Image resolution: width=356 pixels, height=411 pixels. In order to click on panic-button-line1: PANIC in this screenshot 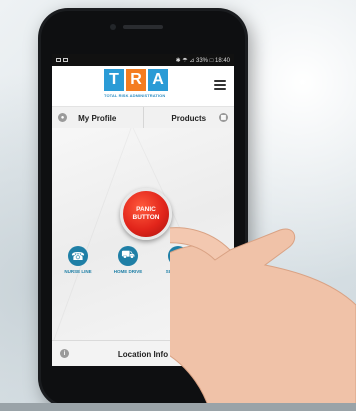, I will do `click(146, 209)`.